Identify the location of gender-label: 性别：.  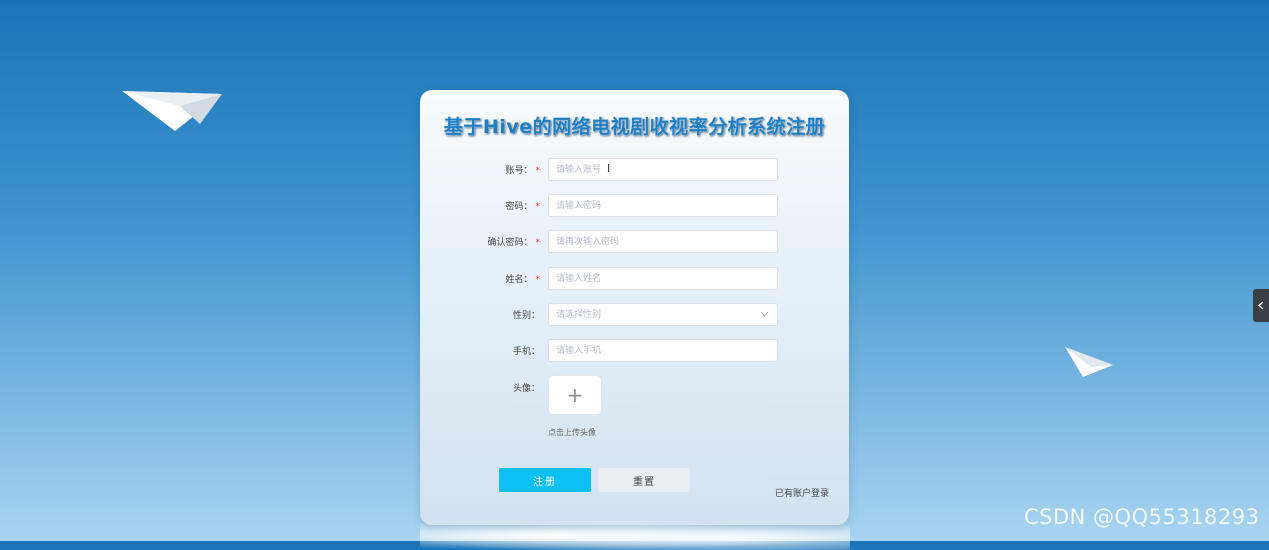
(526, 316).